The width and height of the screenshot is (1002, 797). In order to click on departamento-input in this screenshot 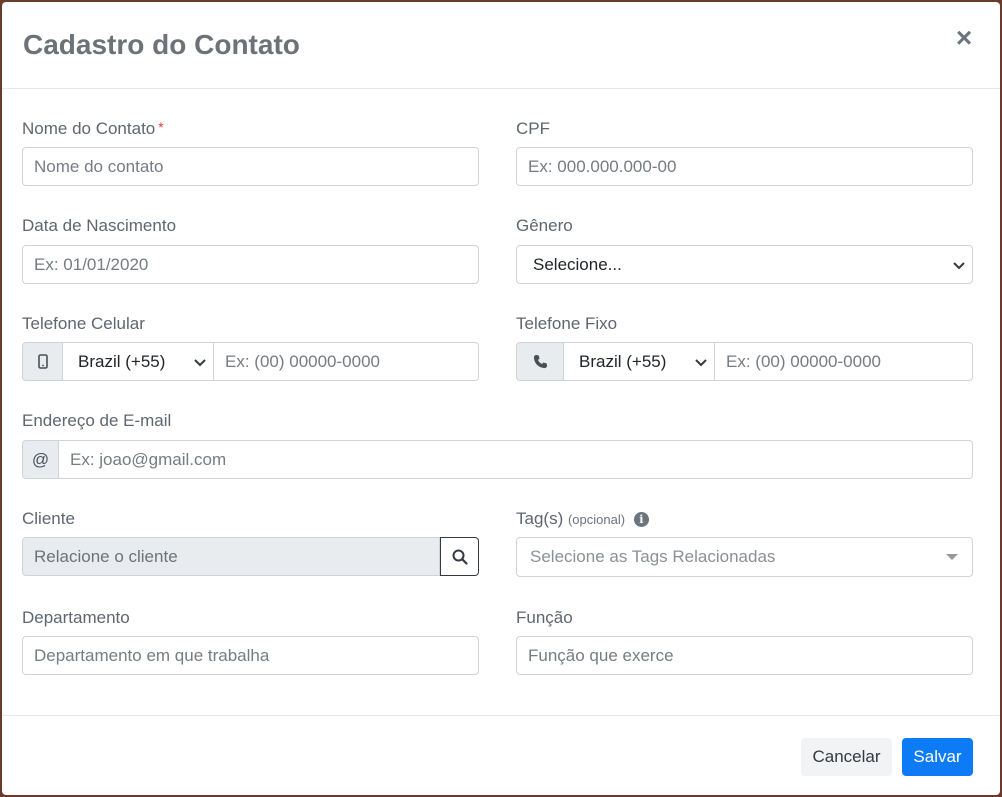, I will do `click(250, 655)`.